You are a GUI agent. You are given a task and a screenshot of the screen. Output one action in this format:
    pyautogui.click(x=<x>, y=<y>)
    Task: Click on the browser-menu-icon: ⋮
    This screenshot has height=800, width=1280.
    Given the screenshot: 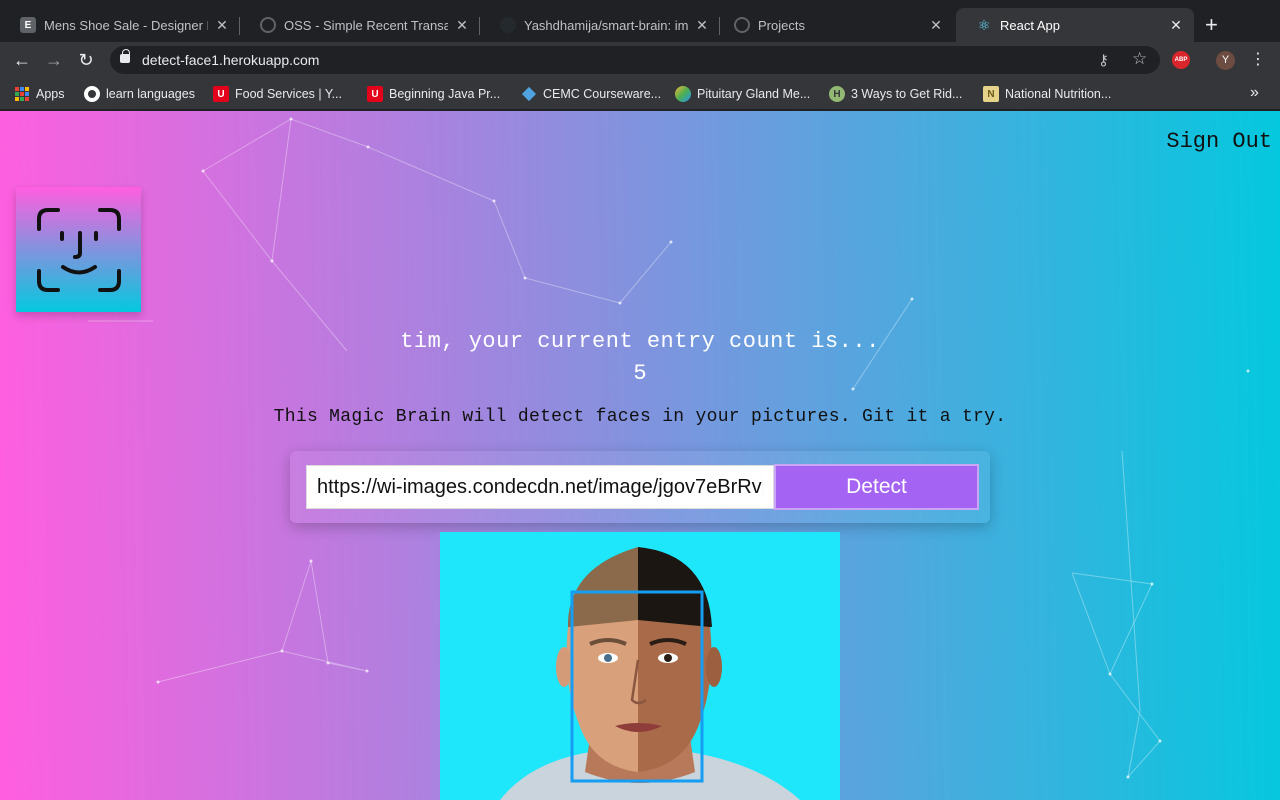 What is the action you would take?
    pyautogui.click(x=1258, y=60)
    